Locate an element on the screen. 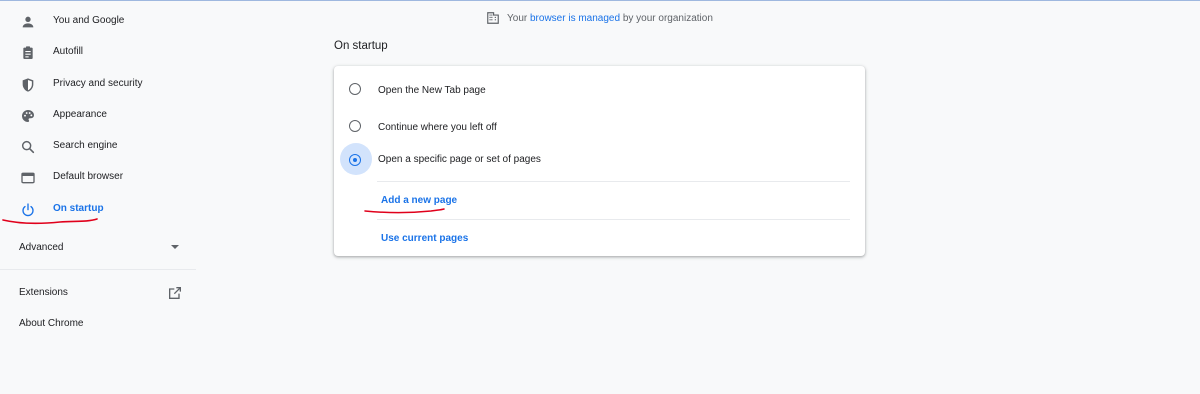 The image size is (1200, 394). sidebar-item-appearance: Appearance is located at coordinates (98, 116).